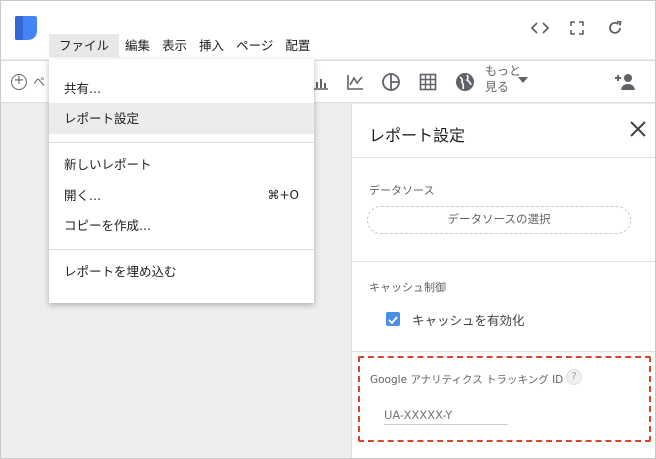 Image resolution: width=656 pixels, height=459 pixels. I want to click on pie-chart-icon, so click(391, 82).